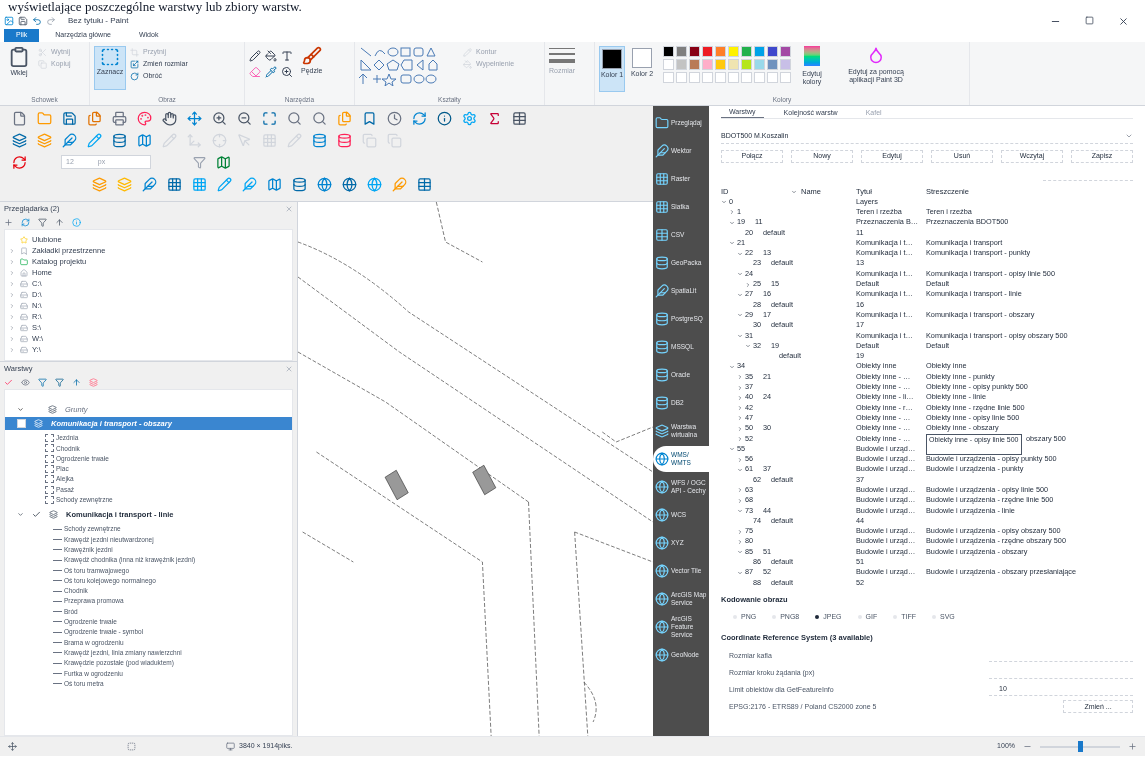  Describe the element at coordinates (119, 118) in the screenshot. I see `printer-icon` at that location.